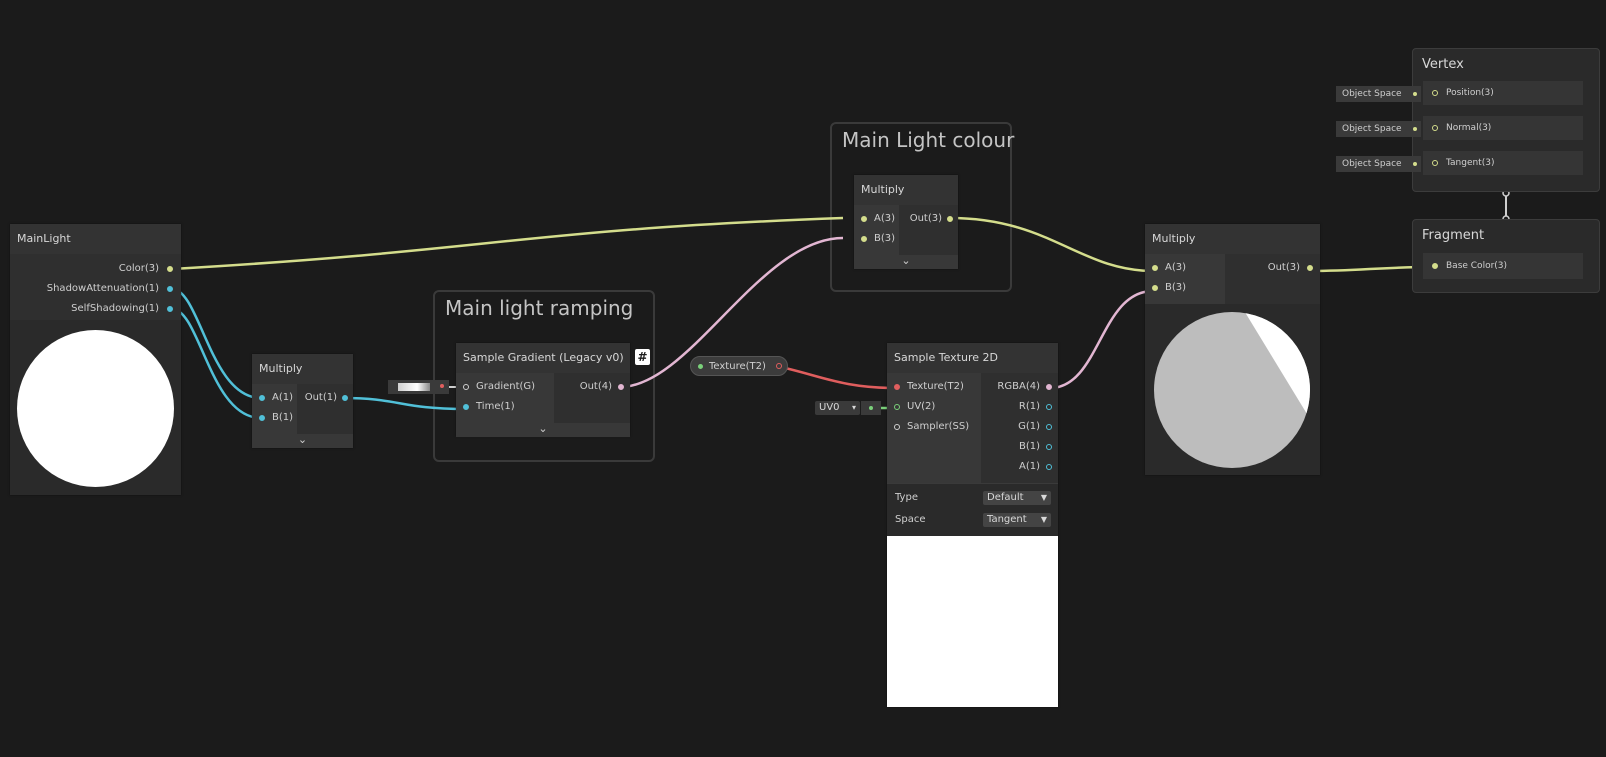 Image resolution: width=1606 pixels, height=757 pixels. I want to click on type-dropdown: Default ▼, so click(1017, 498).